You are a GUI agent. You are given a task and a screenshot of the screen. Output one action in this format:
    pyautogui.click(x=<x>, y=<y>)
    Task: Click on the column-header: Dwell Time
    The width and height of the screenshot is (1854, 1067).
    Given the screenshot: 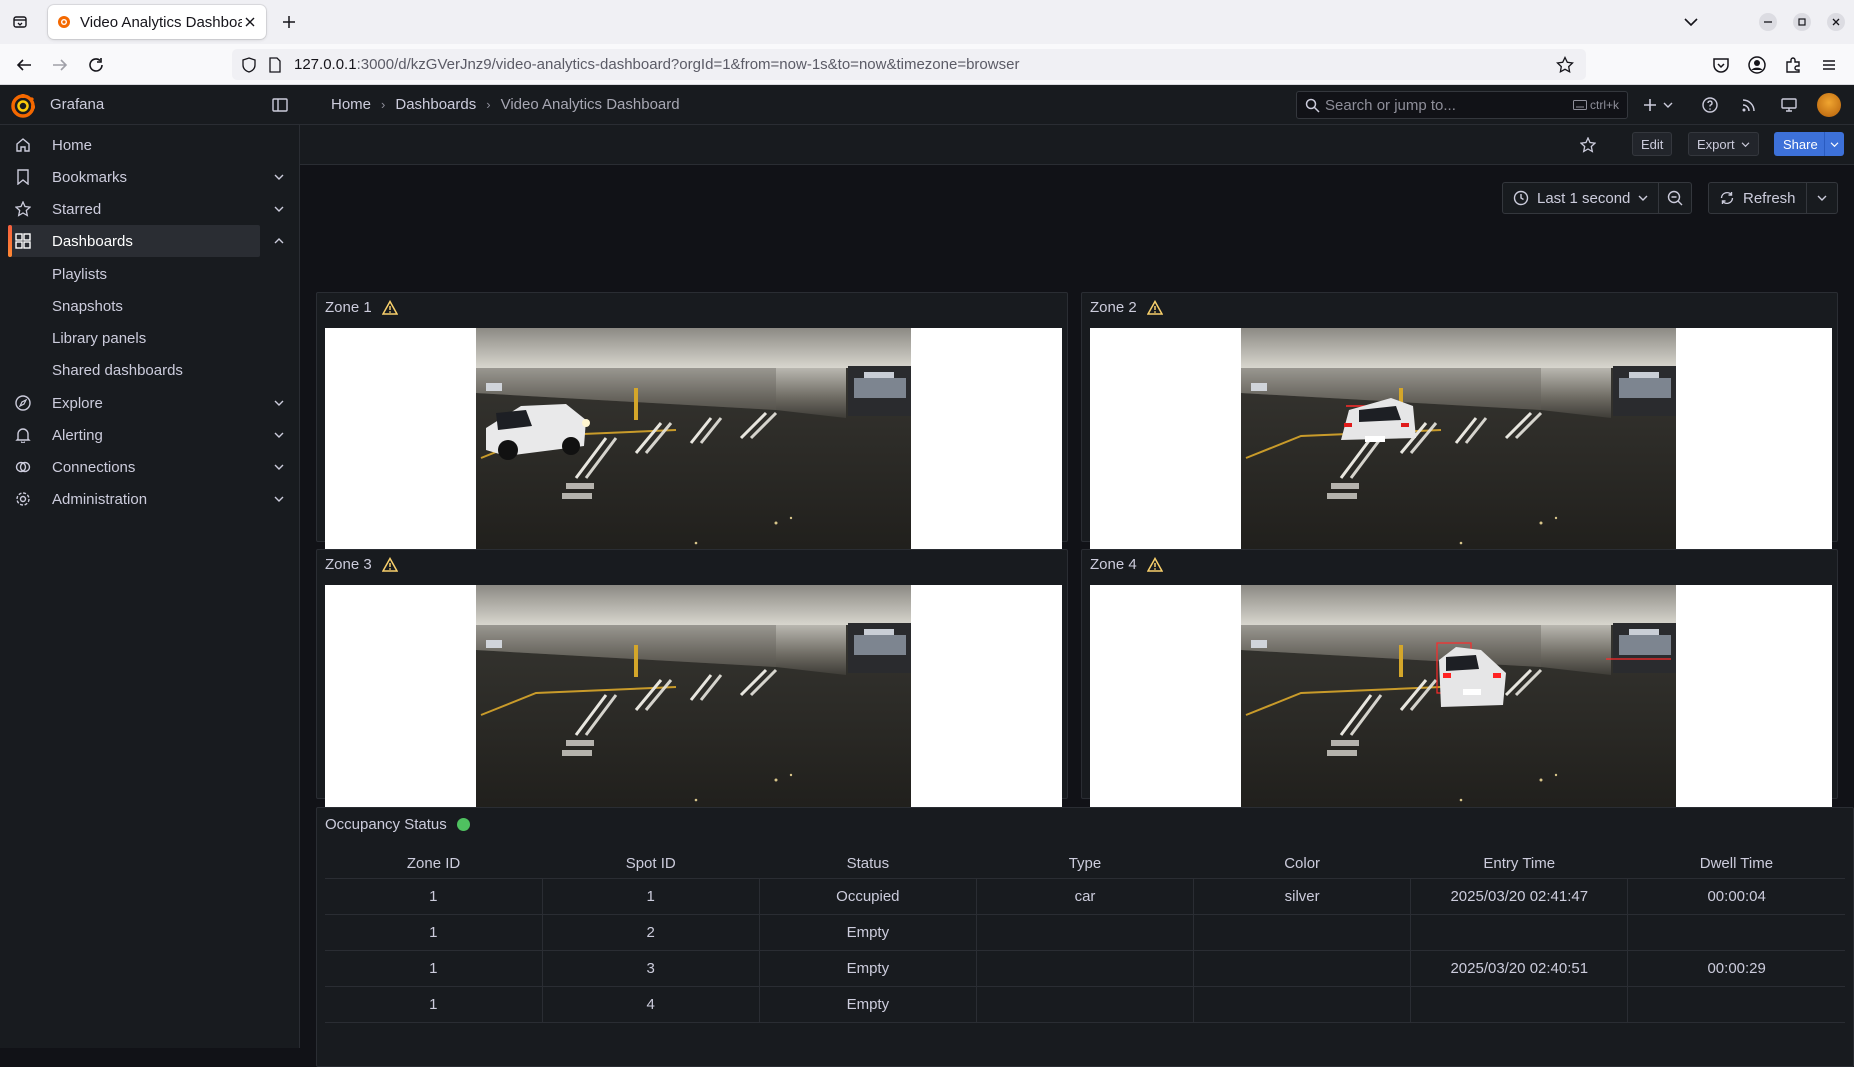 What is the action you would take?
    pyautogui.click(x=1736, y=864)
    